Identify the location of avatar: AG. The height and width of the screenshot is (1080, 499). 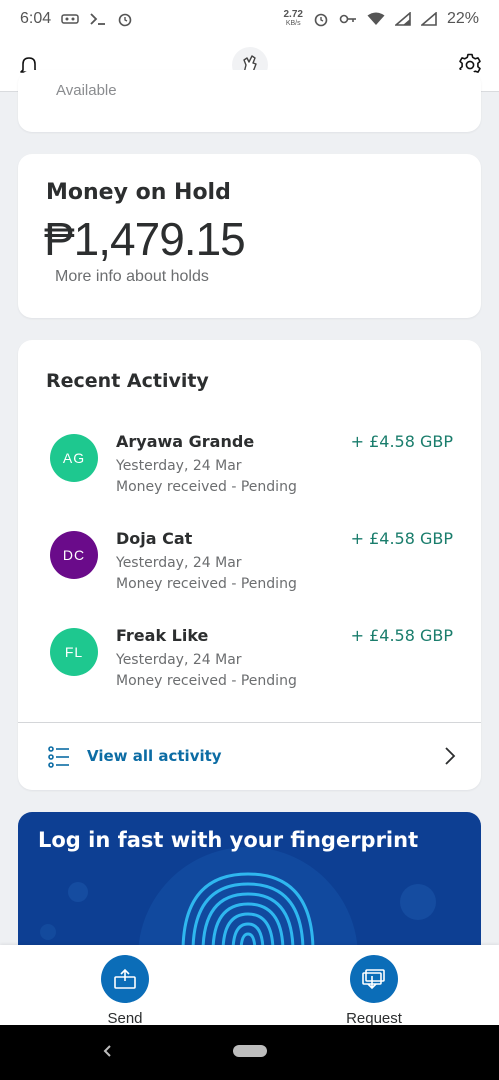
(74, 458).